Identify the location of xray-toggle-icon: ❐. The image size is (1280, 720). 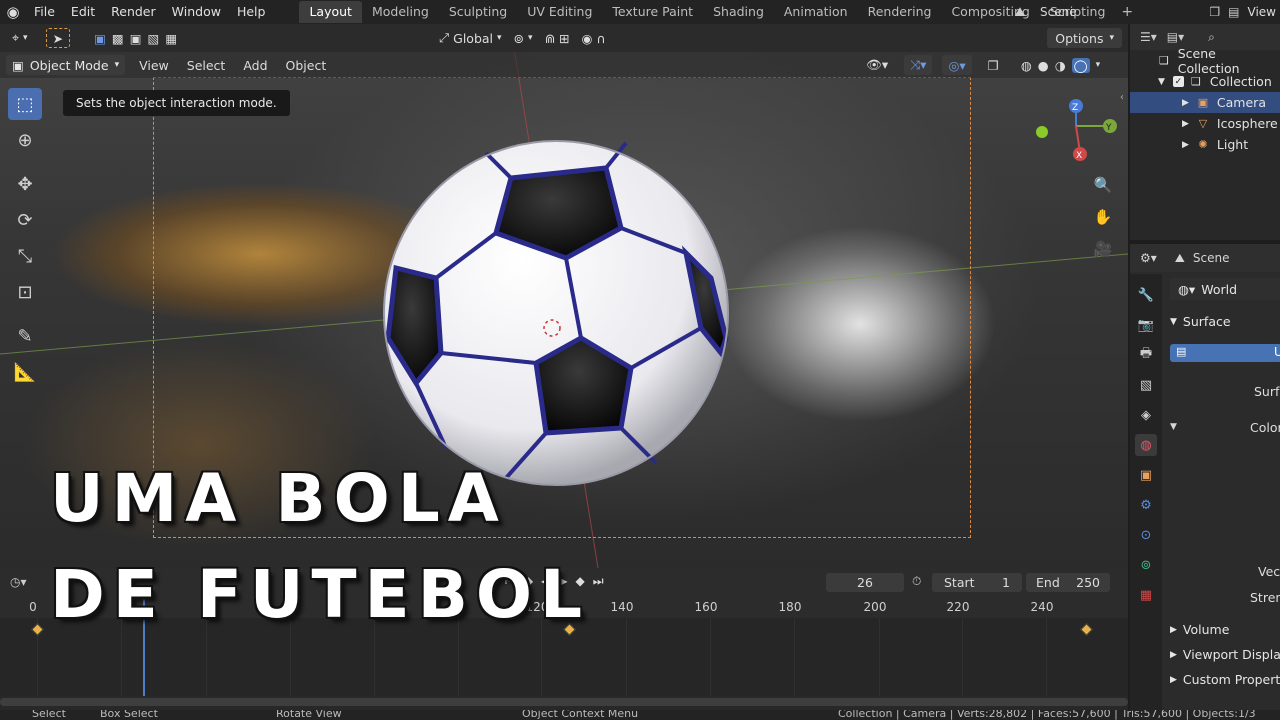
(993, 65).